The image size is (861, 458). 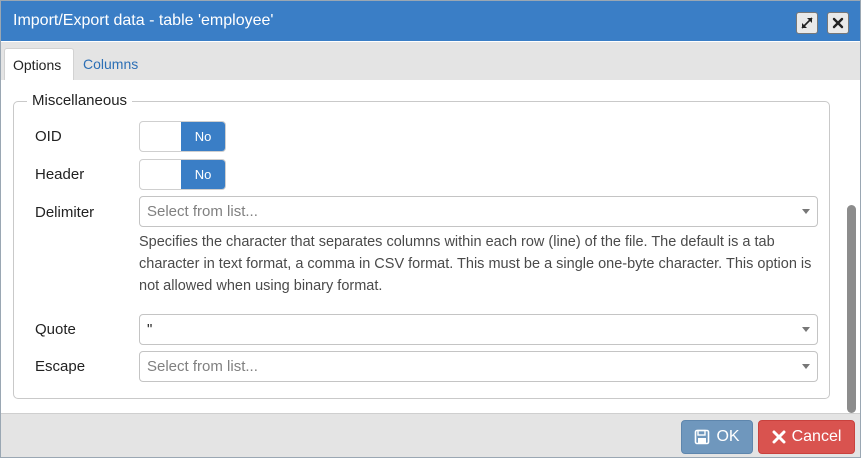 I want to click on oid-toggle: No, so click(x=182, y=136).